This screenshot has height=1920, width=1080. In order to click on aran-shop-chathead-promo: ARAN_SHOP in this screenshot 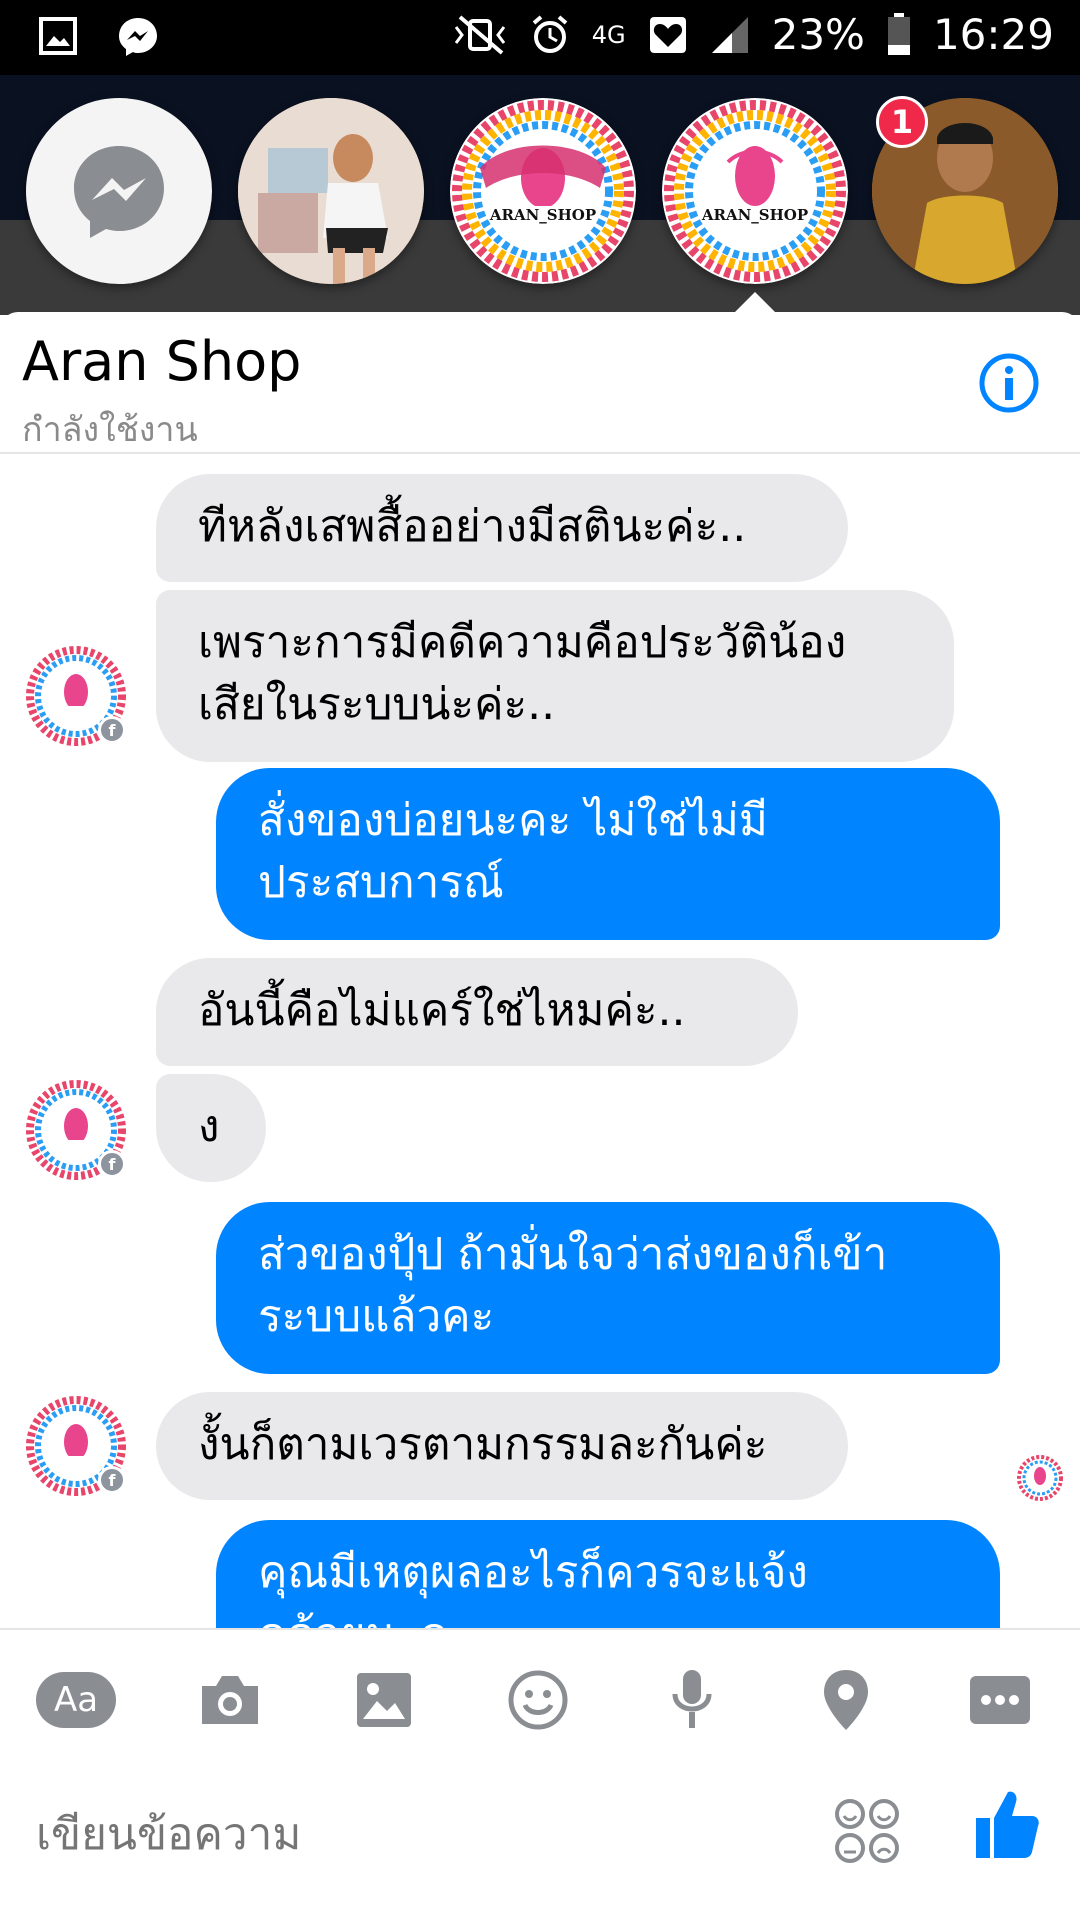, I will do `click(543, 191)`.